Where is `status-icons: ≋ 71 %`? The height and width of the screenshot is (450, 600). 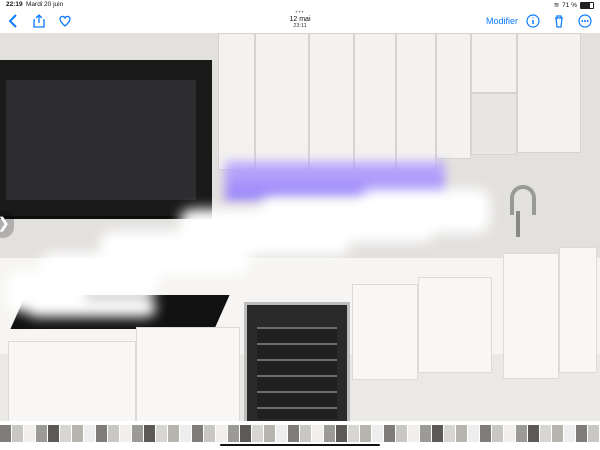 status-icons: ≋ 71 % is located at coordinates (574, 5).